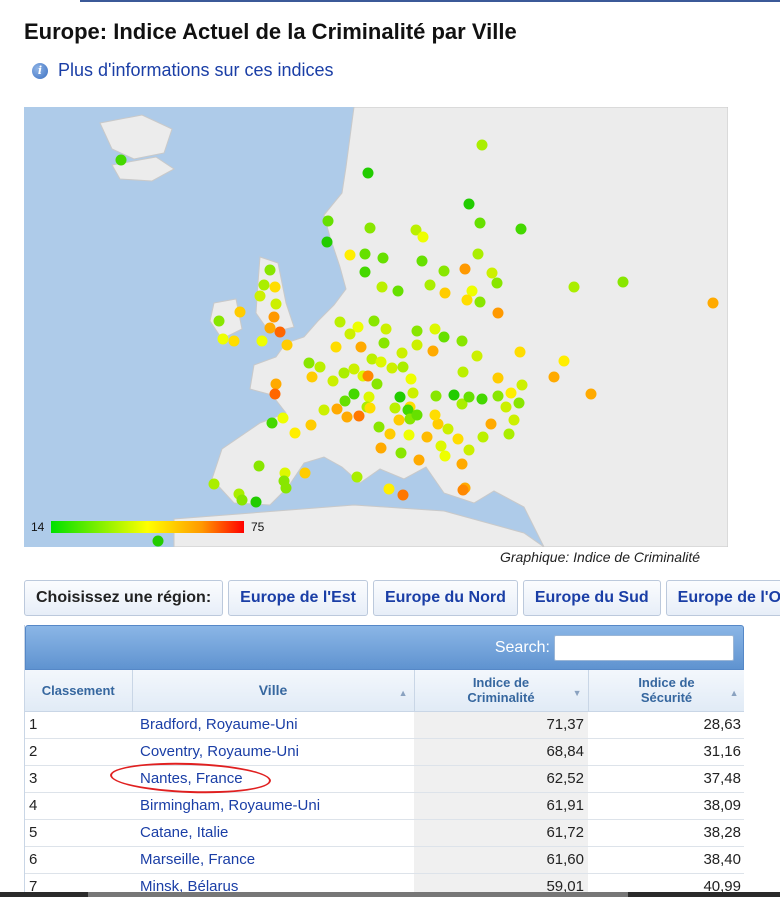  I want to click on city-link: Marseille, France, so click(273, 860).